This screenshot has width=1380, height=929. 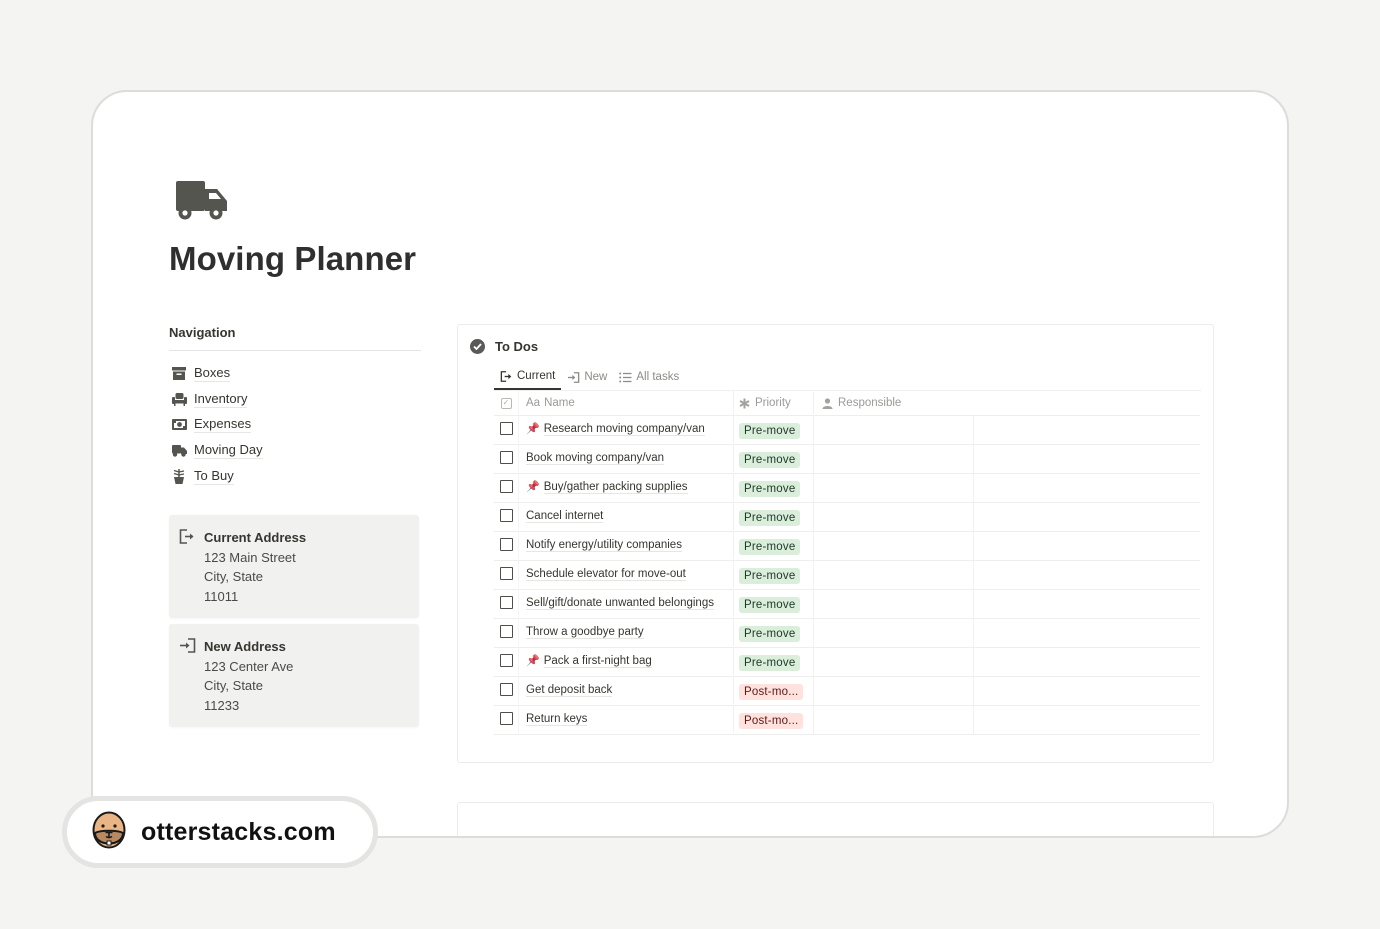 I want to click on exit-door-icon, so click(x=506, y=376).